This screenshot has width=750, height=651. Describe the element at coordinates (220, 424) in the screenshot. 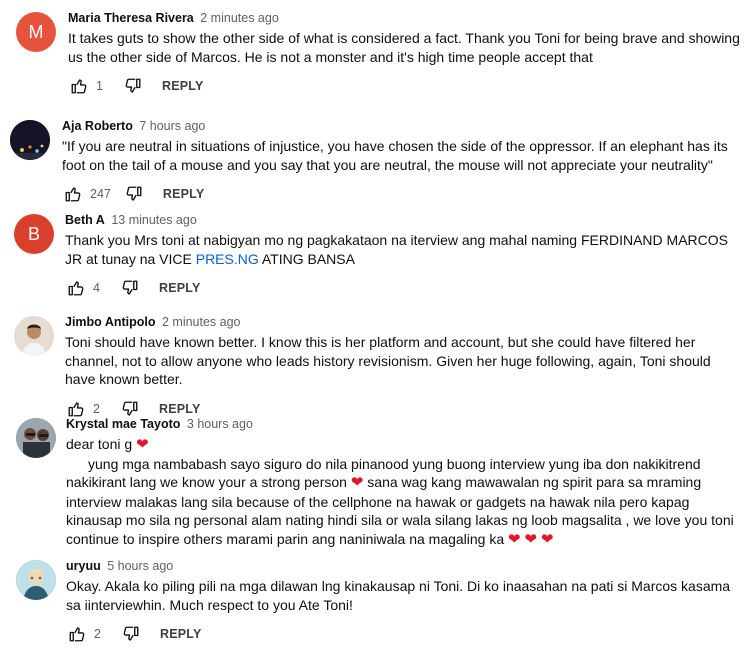

I see `comment-timestamp: 3 hours ago` at that location.